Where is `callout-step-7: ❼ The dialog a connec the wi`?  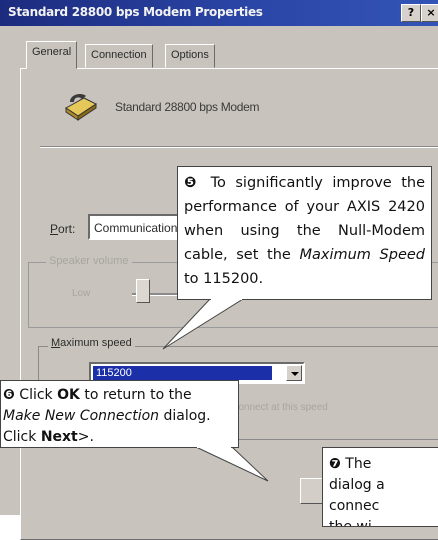 callout-step-7: ❼ The dialog a connec the wi is located at coordinates (380, 487).